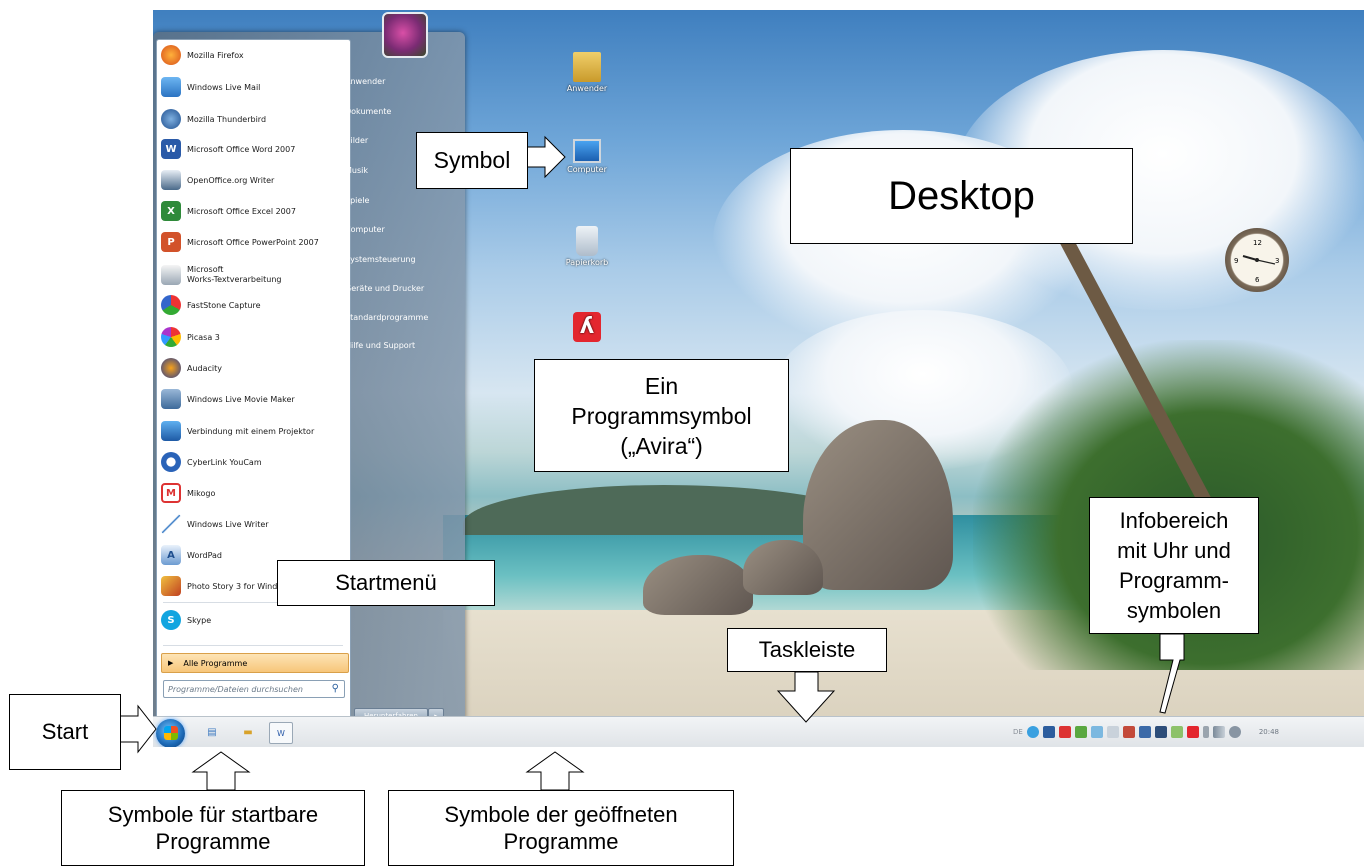 This screenshot has width=1364, height=866. Describe the element at coordinates (546, 157) in the screenshot. I see `arrow-symbol` at that location.